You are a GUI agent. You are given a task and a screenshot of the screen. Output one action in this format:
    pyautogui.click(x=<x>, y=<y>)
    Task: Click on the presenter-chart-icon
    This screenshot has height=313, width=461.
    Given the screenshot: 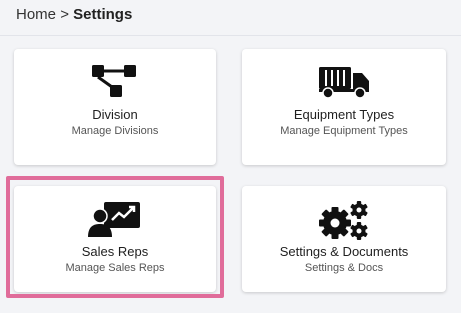 What is the action you would take?
    pyautogui.click(x=114, y=219)
    